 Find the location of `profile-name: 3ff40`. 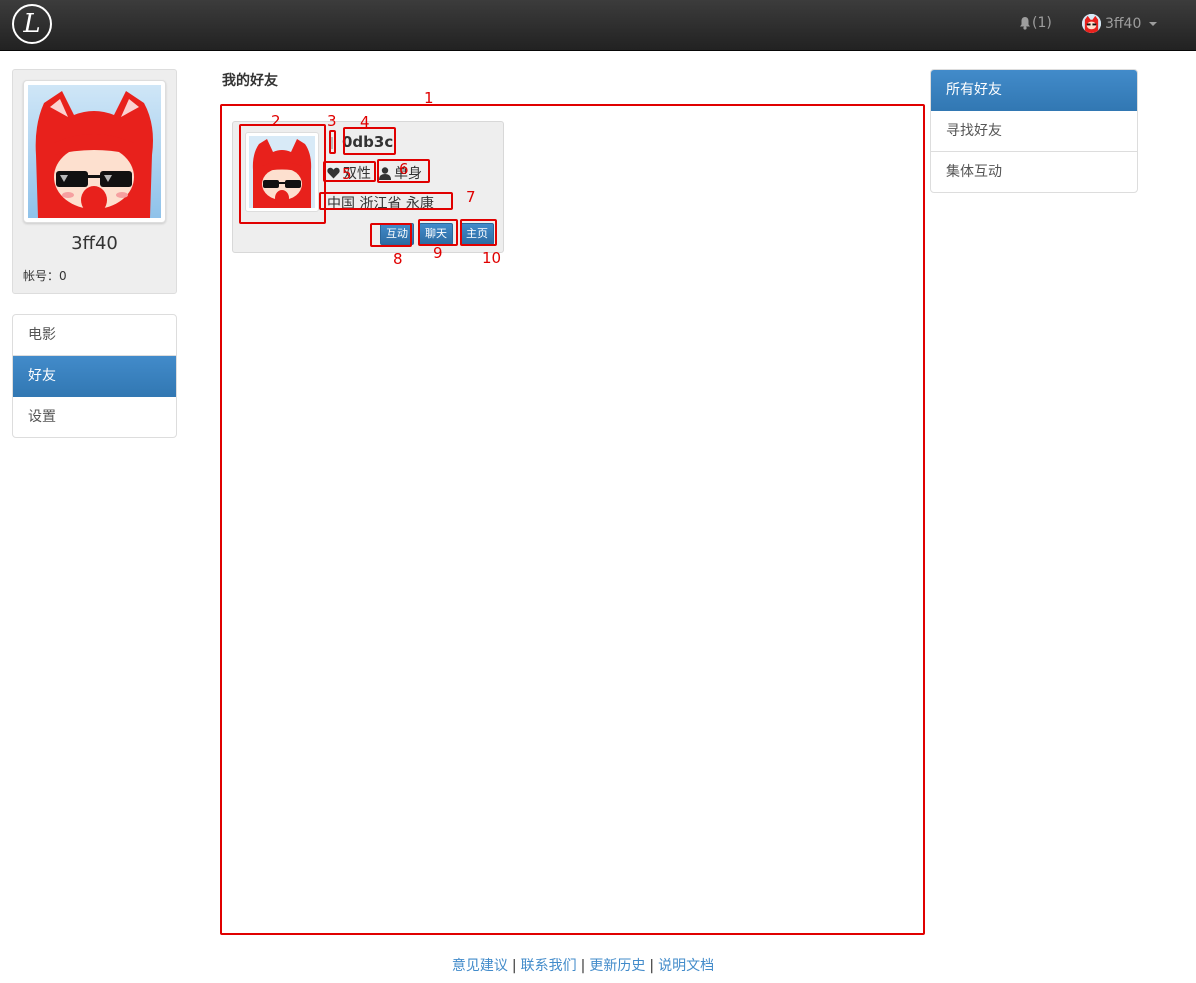

profile-name: 3ff40 is located at coordinates (94, 243).